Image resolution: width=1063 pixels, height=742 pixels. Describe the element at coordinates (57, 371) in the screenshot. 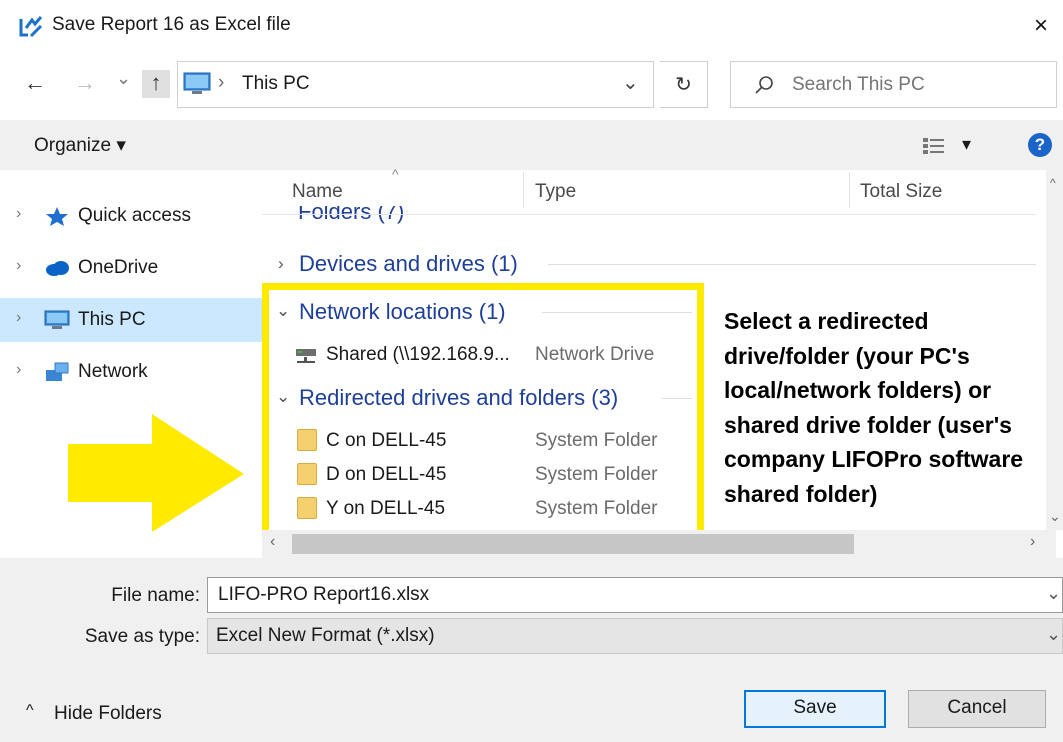

I see `network-icon` at that location.